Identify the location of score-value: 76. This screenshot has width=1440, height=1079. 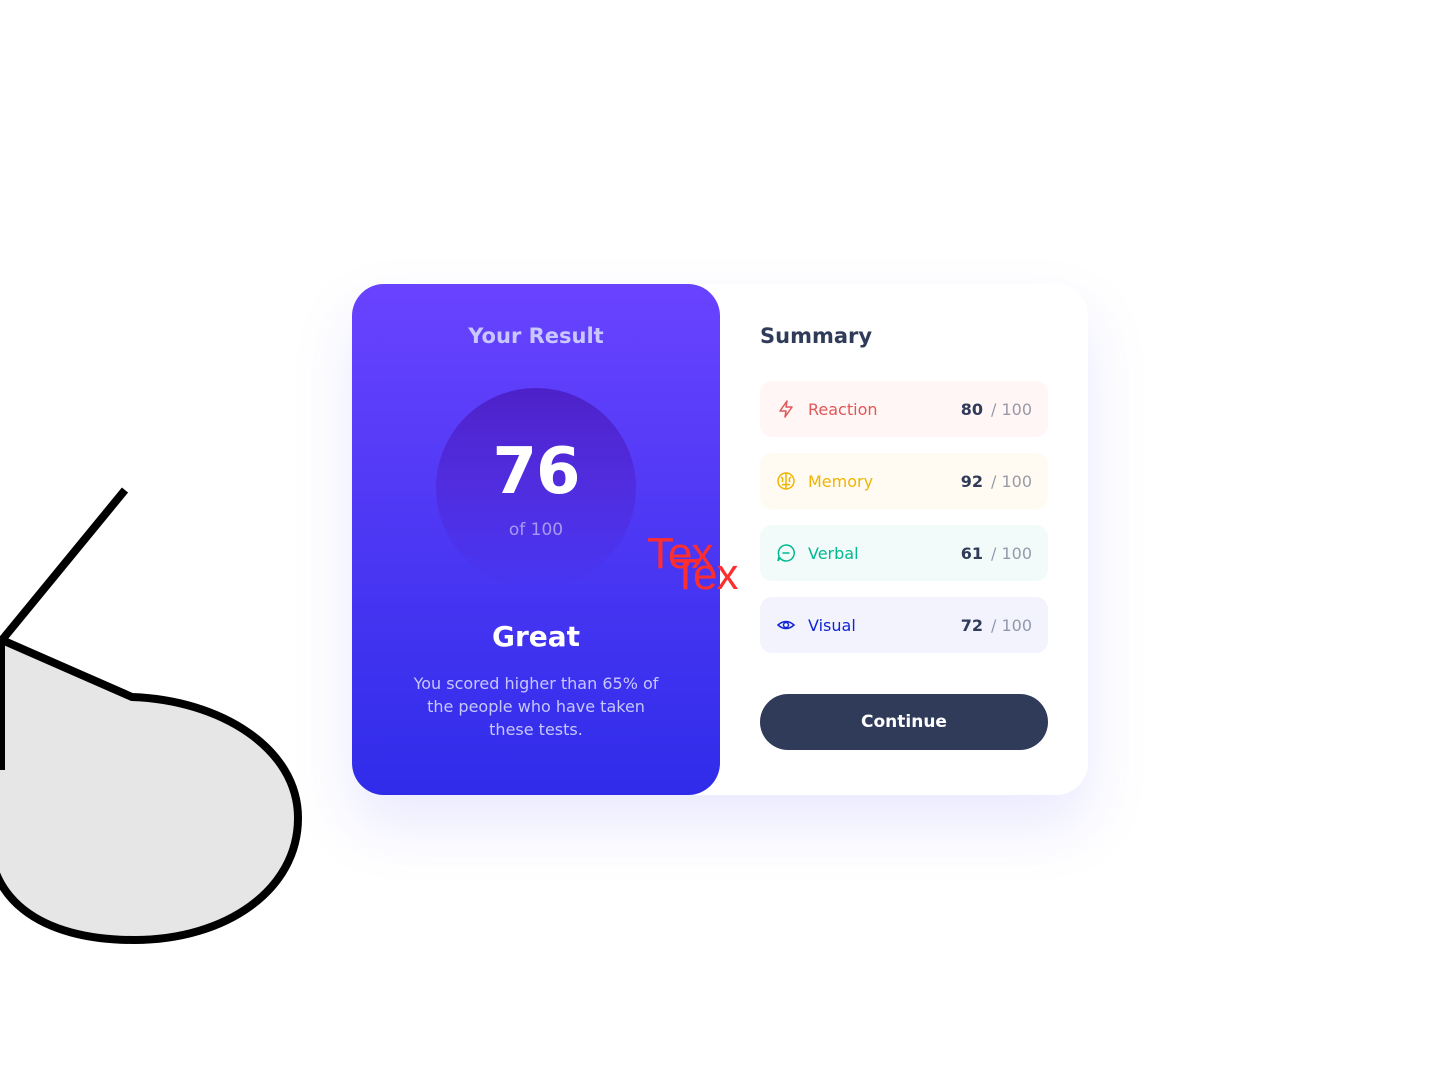
(536, 472).